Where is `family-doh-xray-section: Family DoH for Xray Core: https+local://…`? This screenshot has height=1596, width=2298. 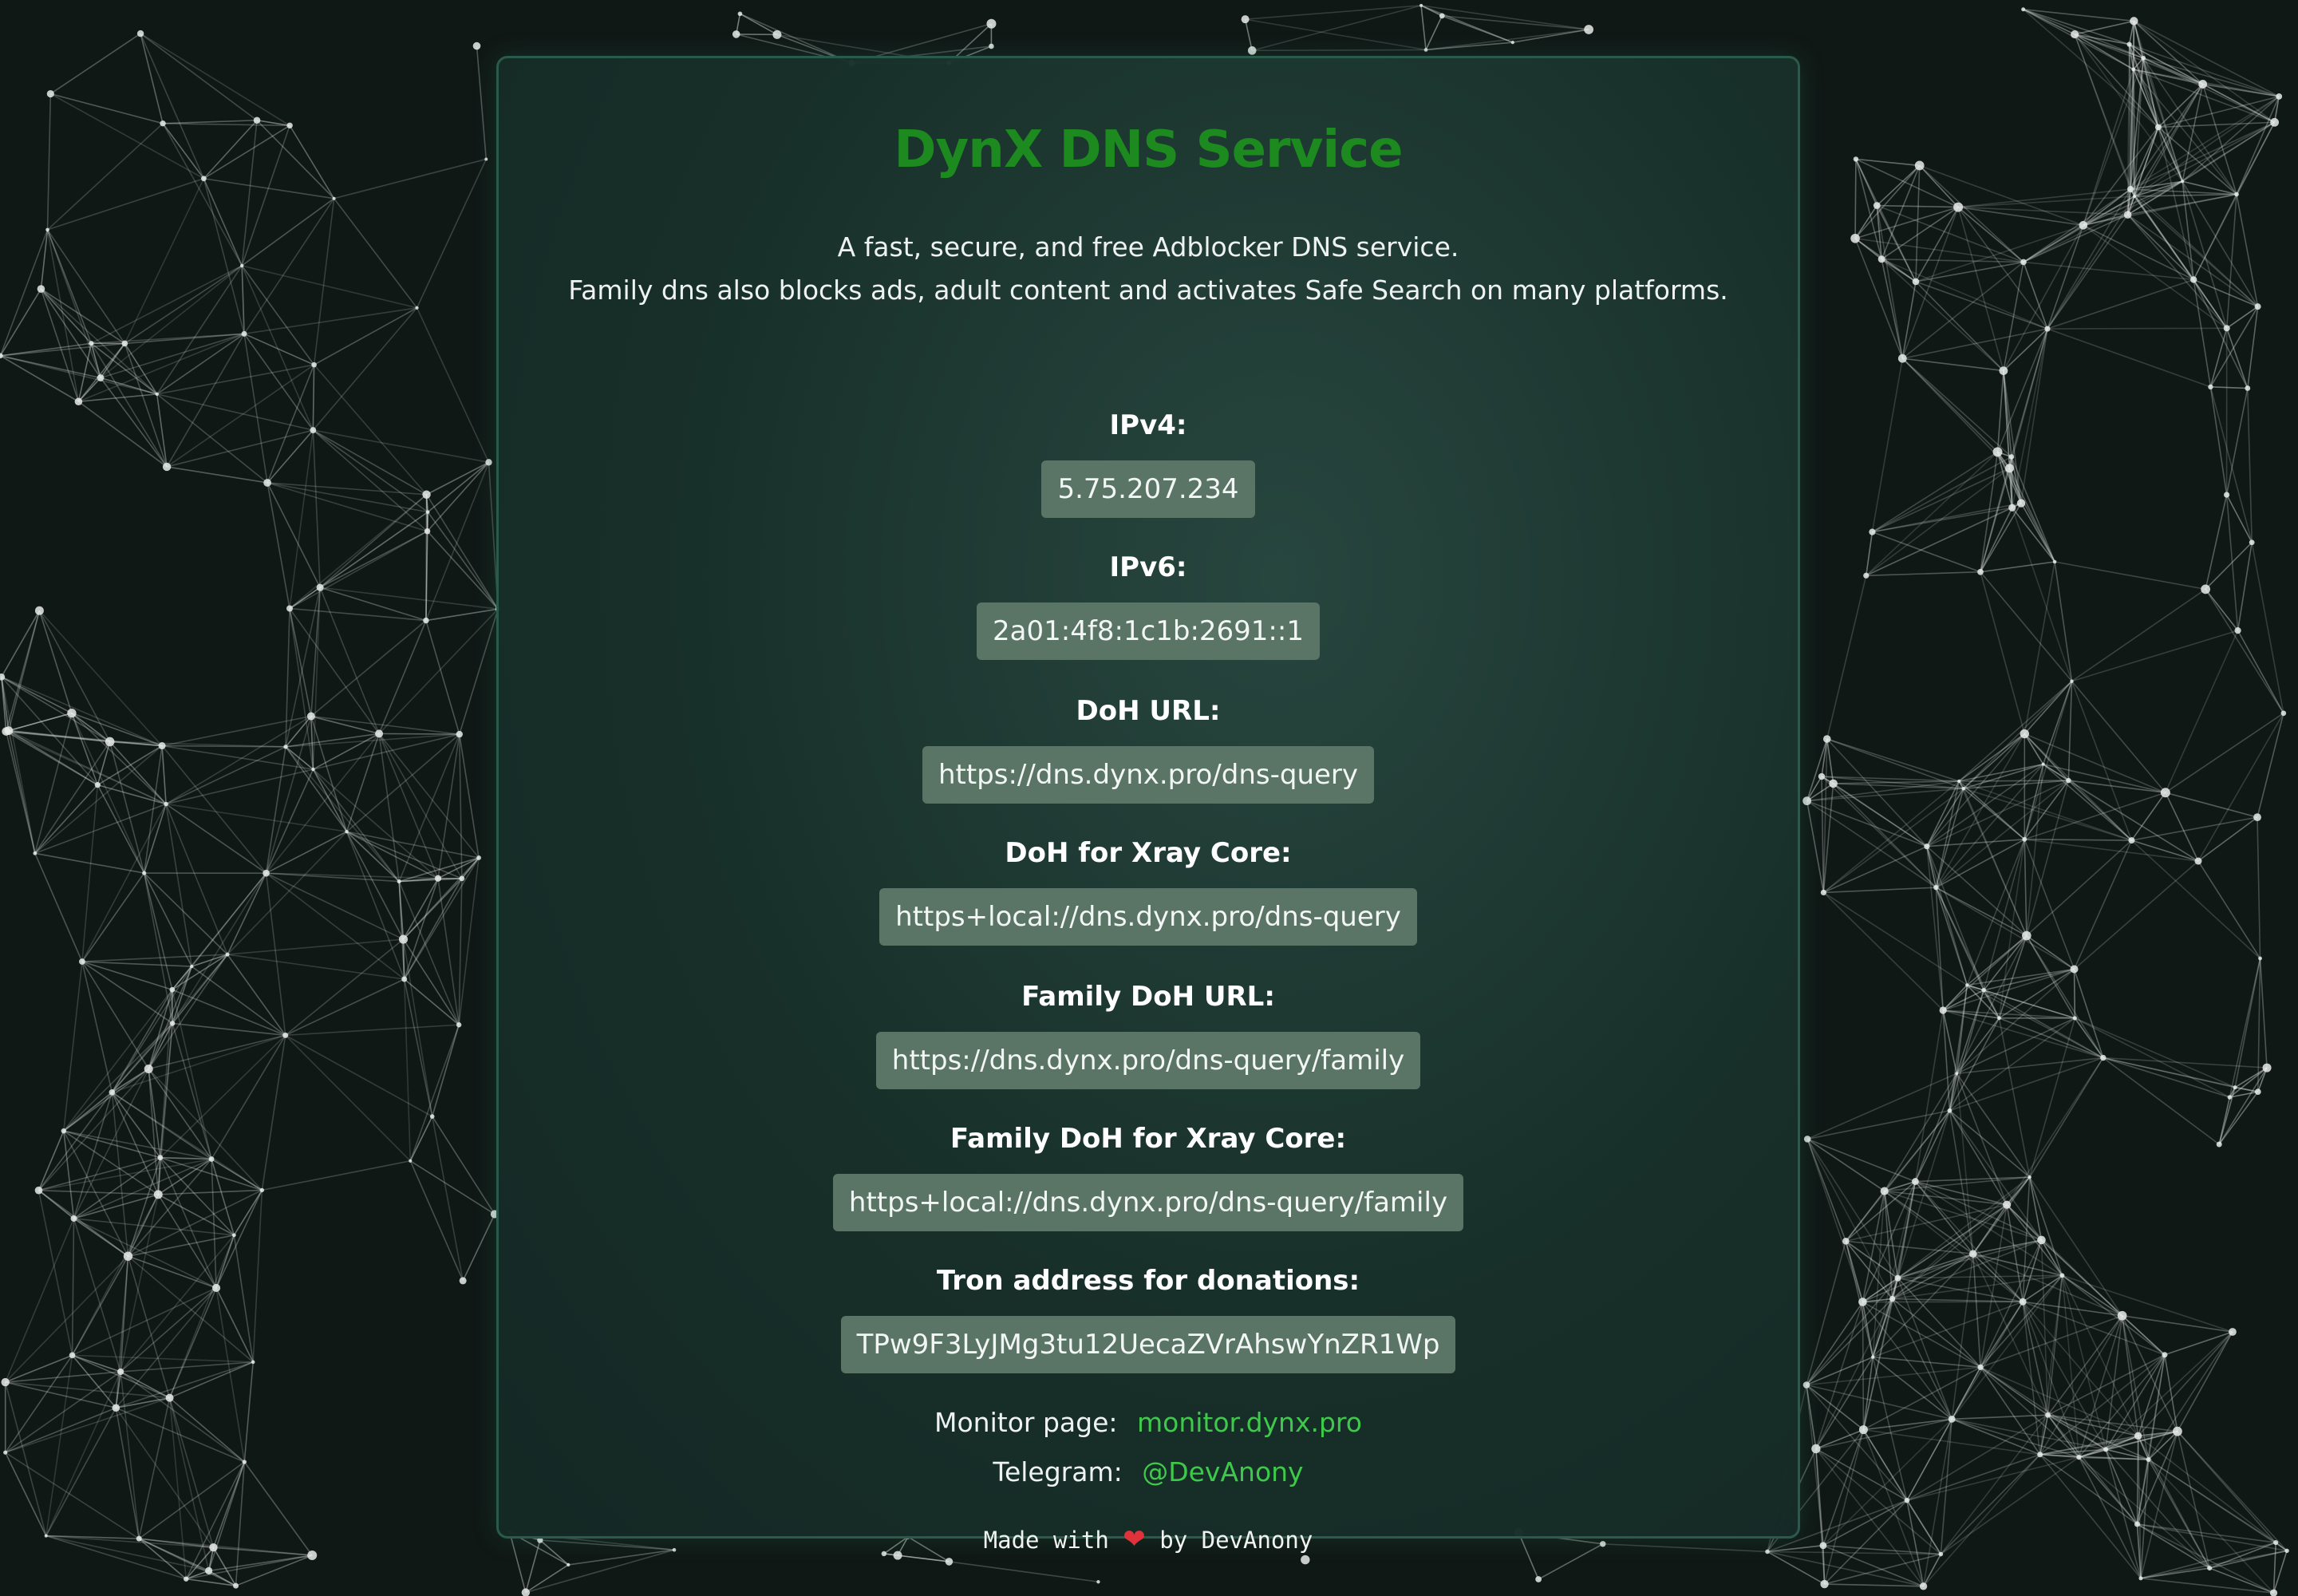
family-doh-xray-section: Family DoH for Xray Core: https+local://… is located at coordinates (1149, 1175).